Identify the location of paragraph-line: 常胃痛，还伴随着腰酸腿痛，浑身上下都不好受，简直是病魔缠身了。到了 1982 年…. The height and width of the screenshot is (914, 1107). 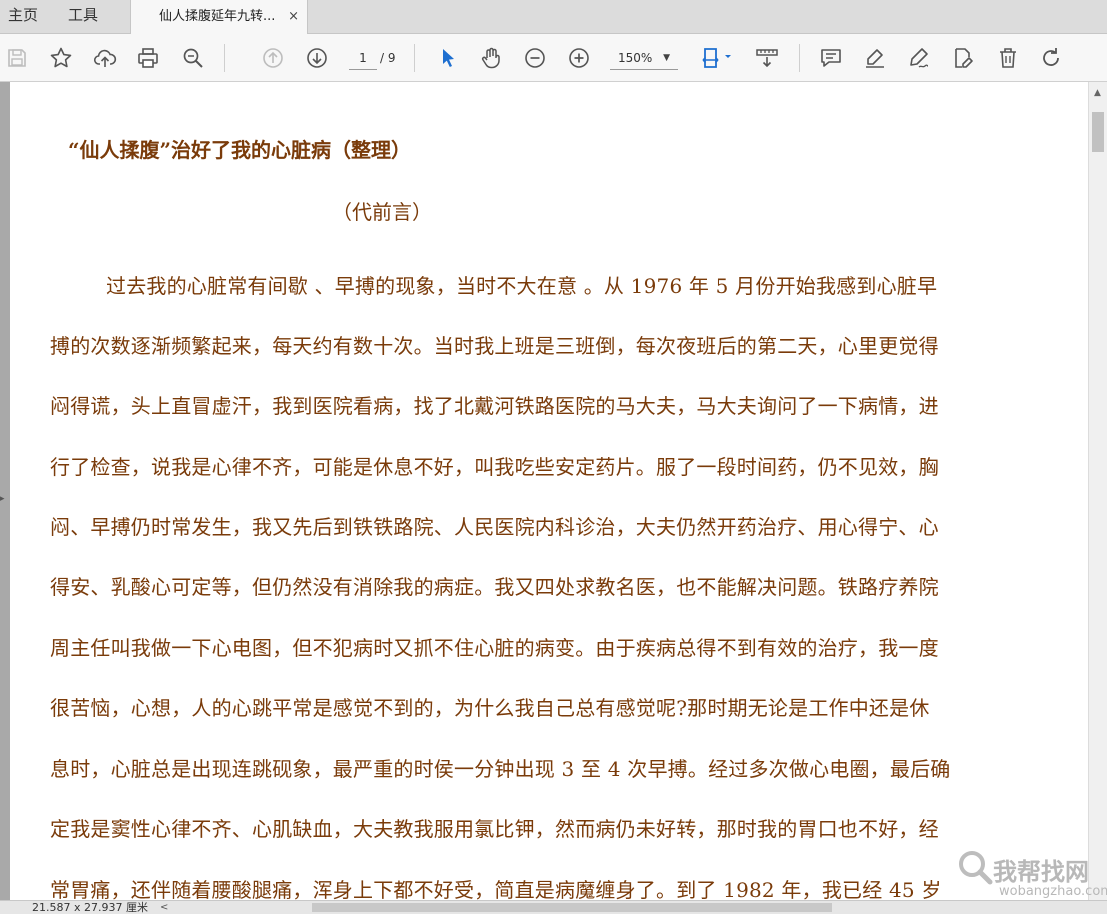
(496, 889).